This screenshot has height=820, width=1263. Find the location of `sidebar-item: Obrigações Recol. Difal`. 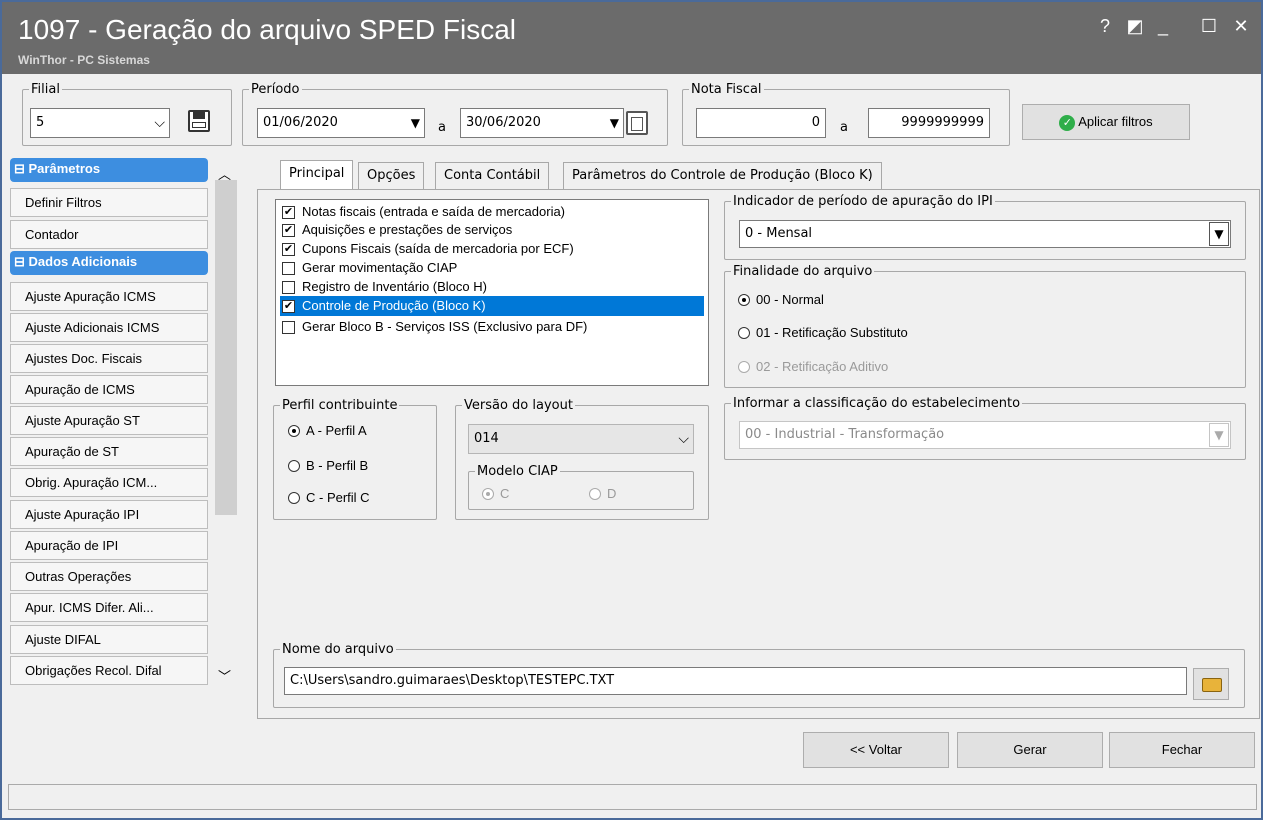

sidebar-item: Obrigações Recol. Difal is located at coordinates (109, 670).